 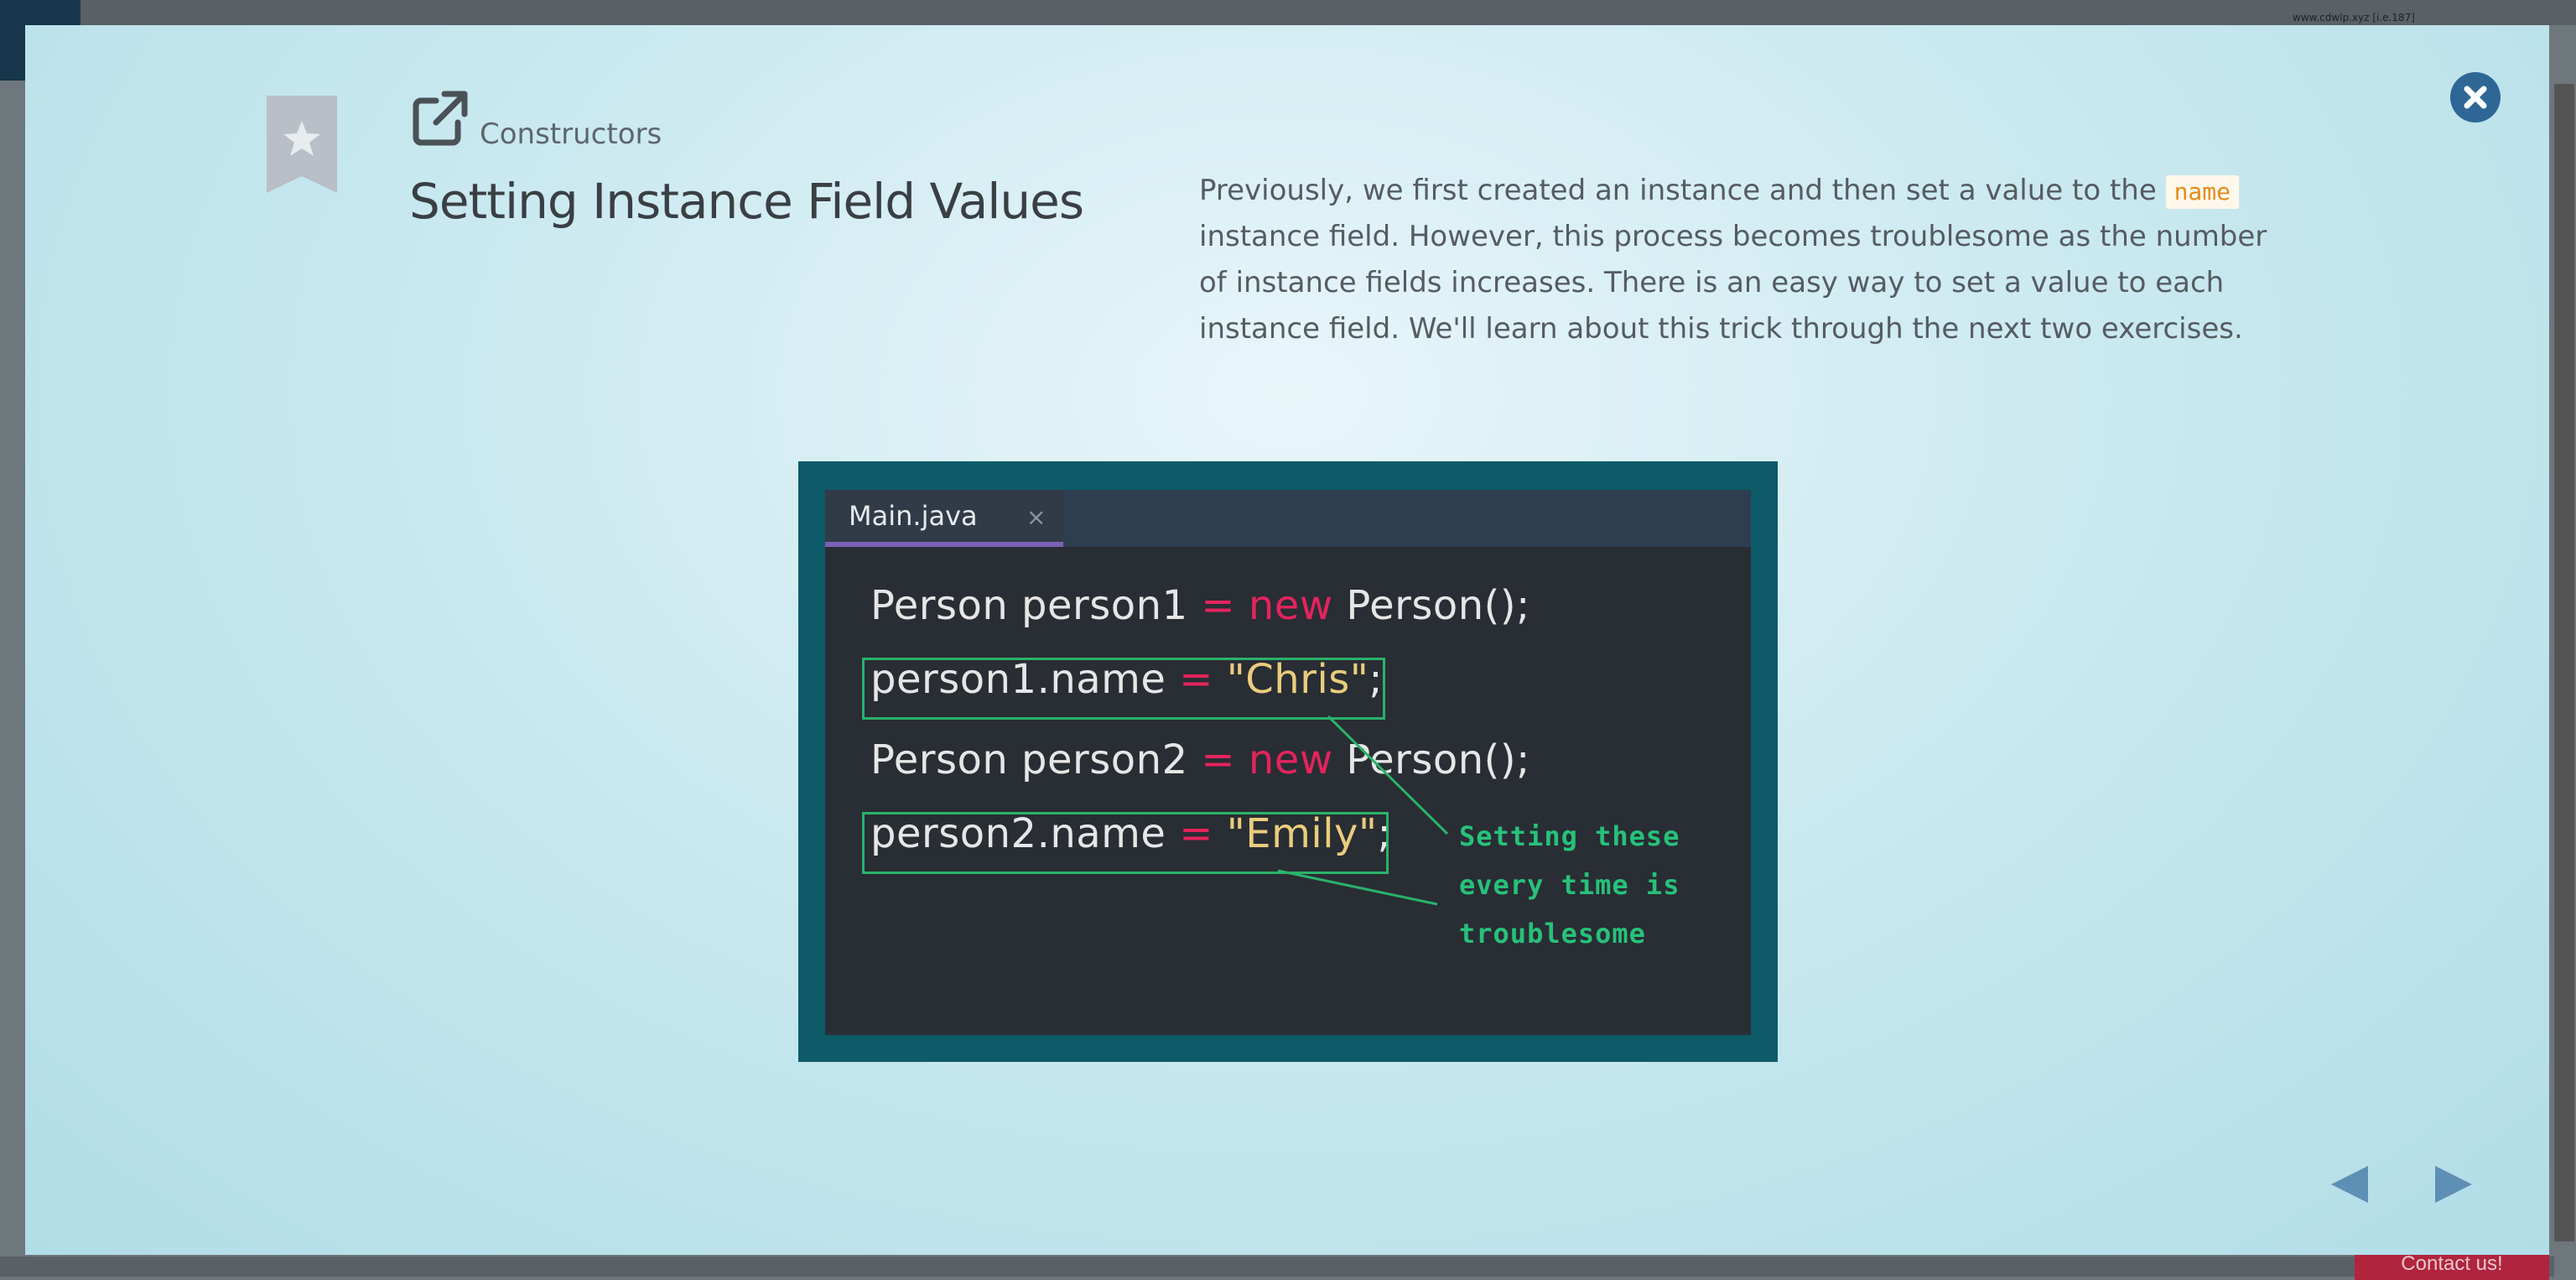 I want to click on bookmark-star-icon, so click(x=302, y=144).